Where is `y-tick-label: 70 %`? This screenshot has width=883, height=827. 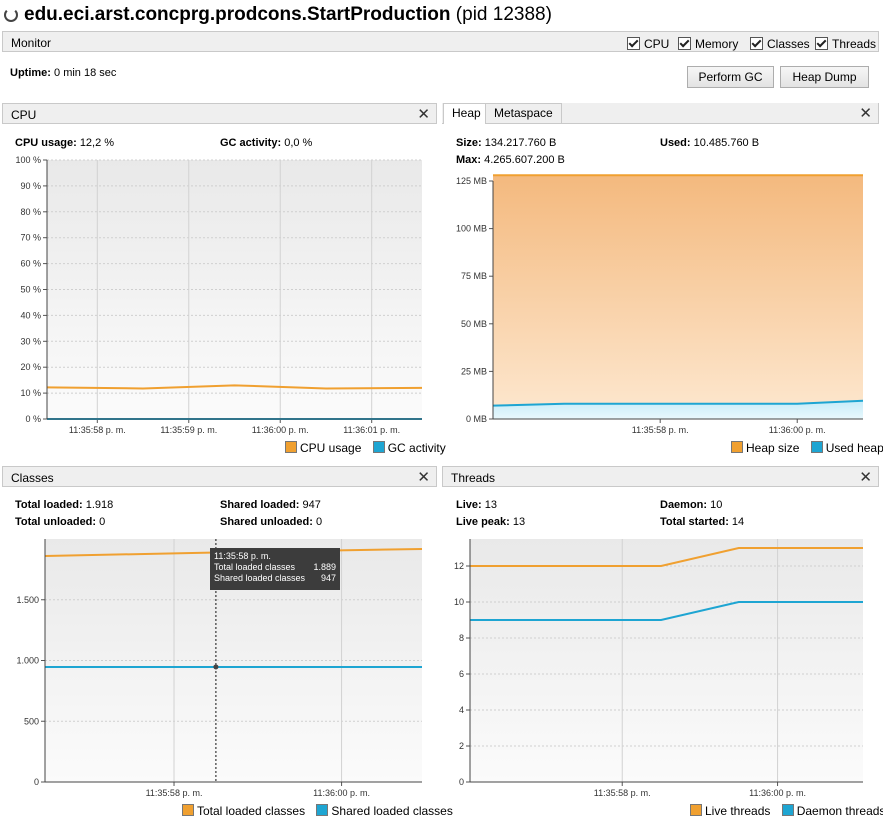 y-tick-label: 70 % is located at coordinates (30, 238).